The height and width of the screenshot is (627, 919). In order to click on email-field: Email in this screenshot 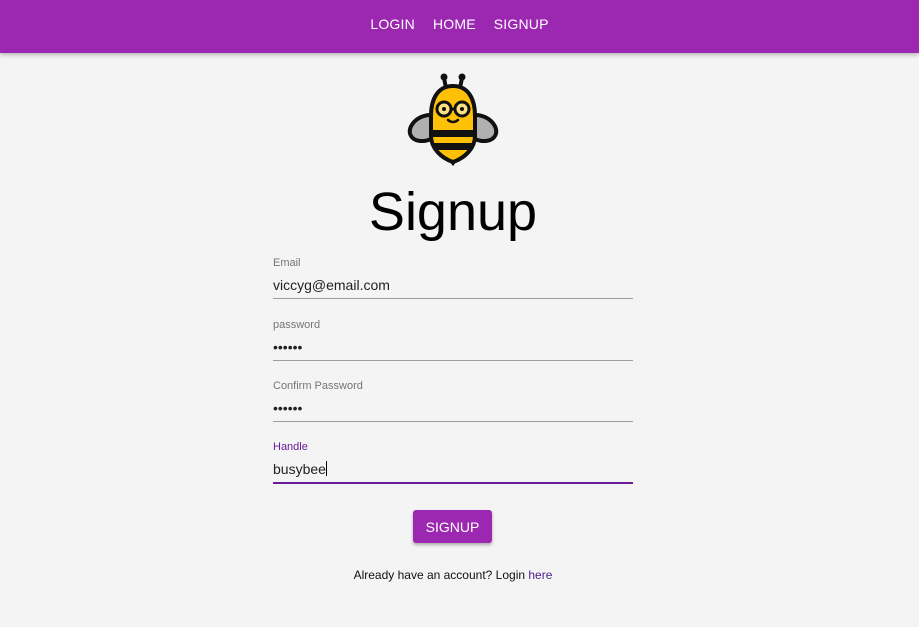, I will do `click(453, 277)`.